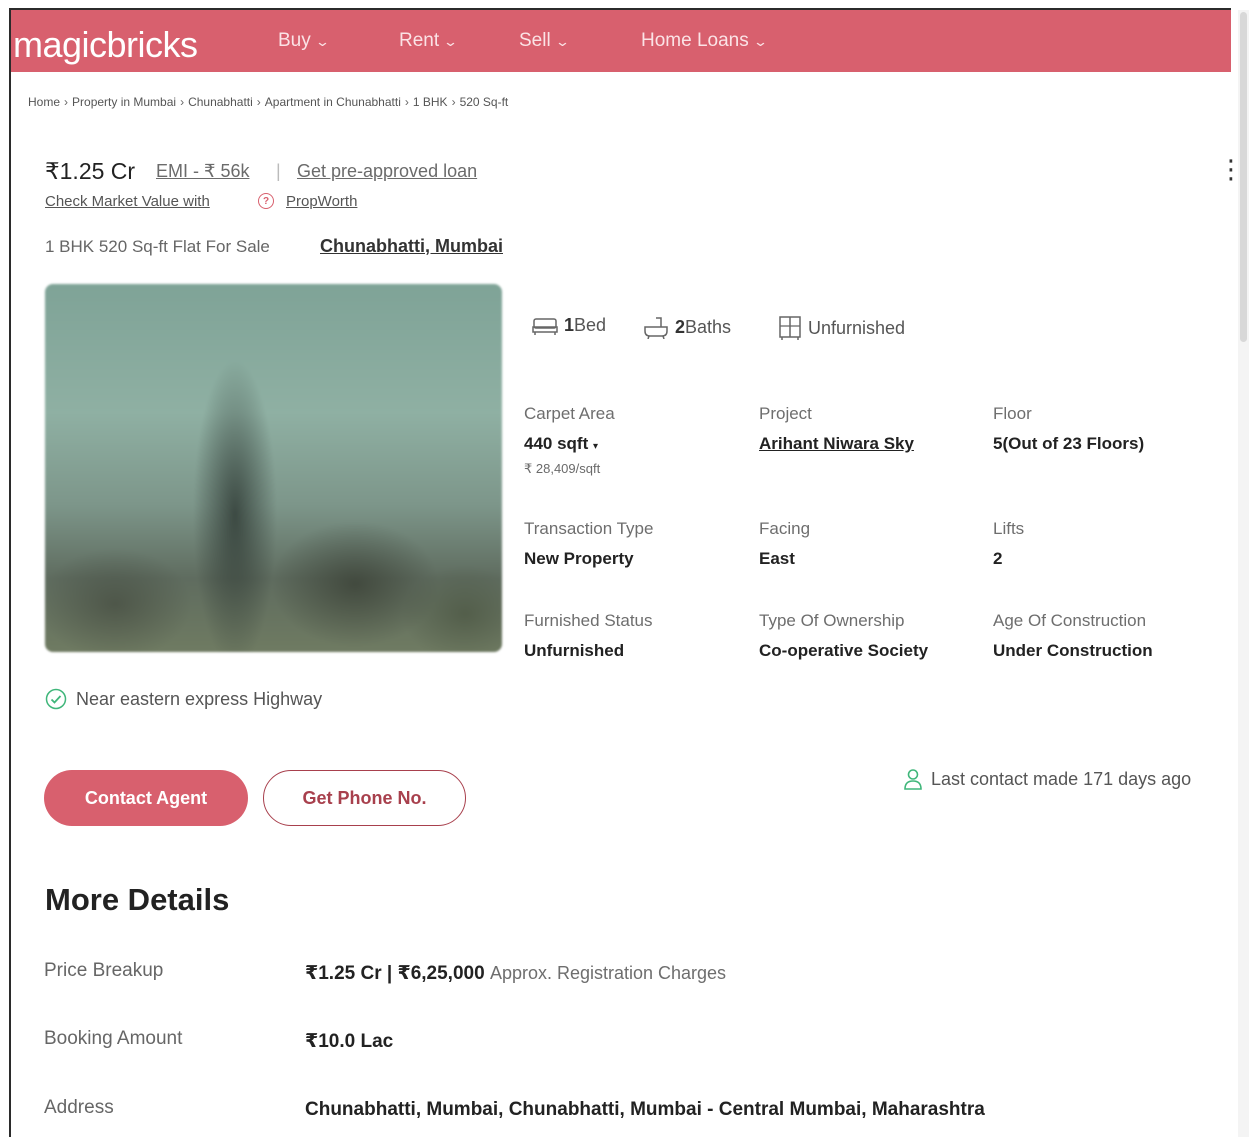 The width and height of the screenshot is (1249, 1137). I want to click on nav-item-label: Buy, so click(294, 40).